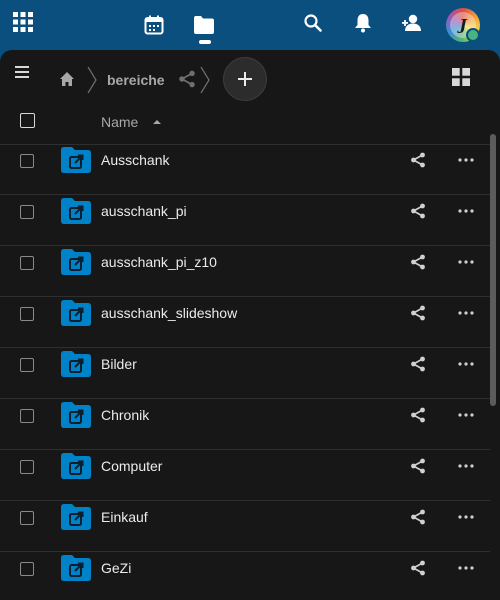 The image size is (500, 600). What do you see at coordinates (245, 526) in the screenshot?
I see `file-row: Einkauf` at bounding box center [245, 526].